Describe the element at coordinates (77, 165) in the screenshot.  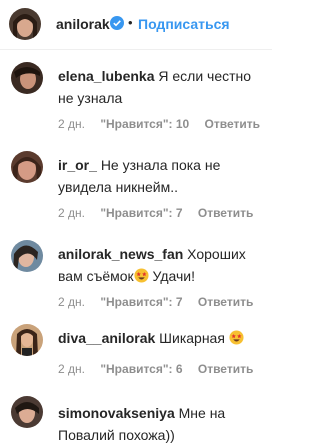
I see `comment-username: ir_or_` at that location.